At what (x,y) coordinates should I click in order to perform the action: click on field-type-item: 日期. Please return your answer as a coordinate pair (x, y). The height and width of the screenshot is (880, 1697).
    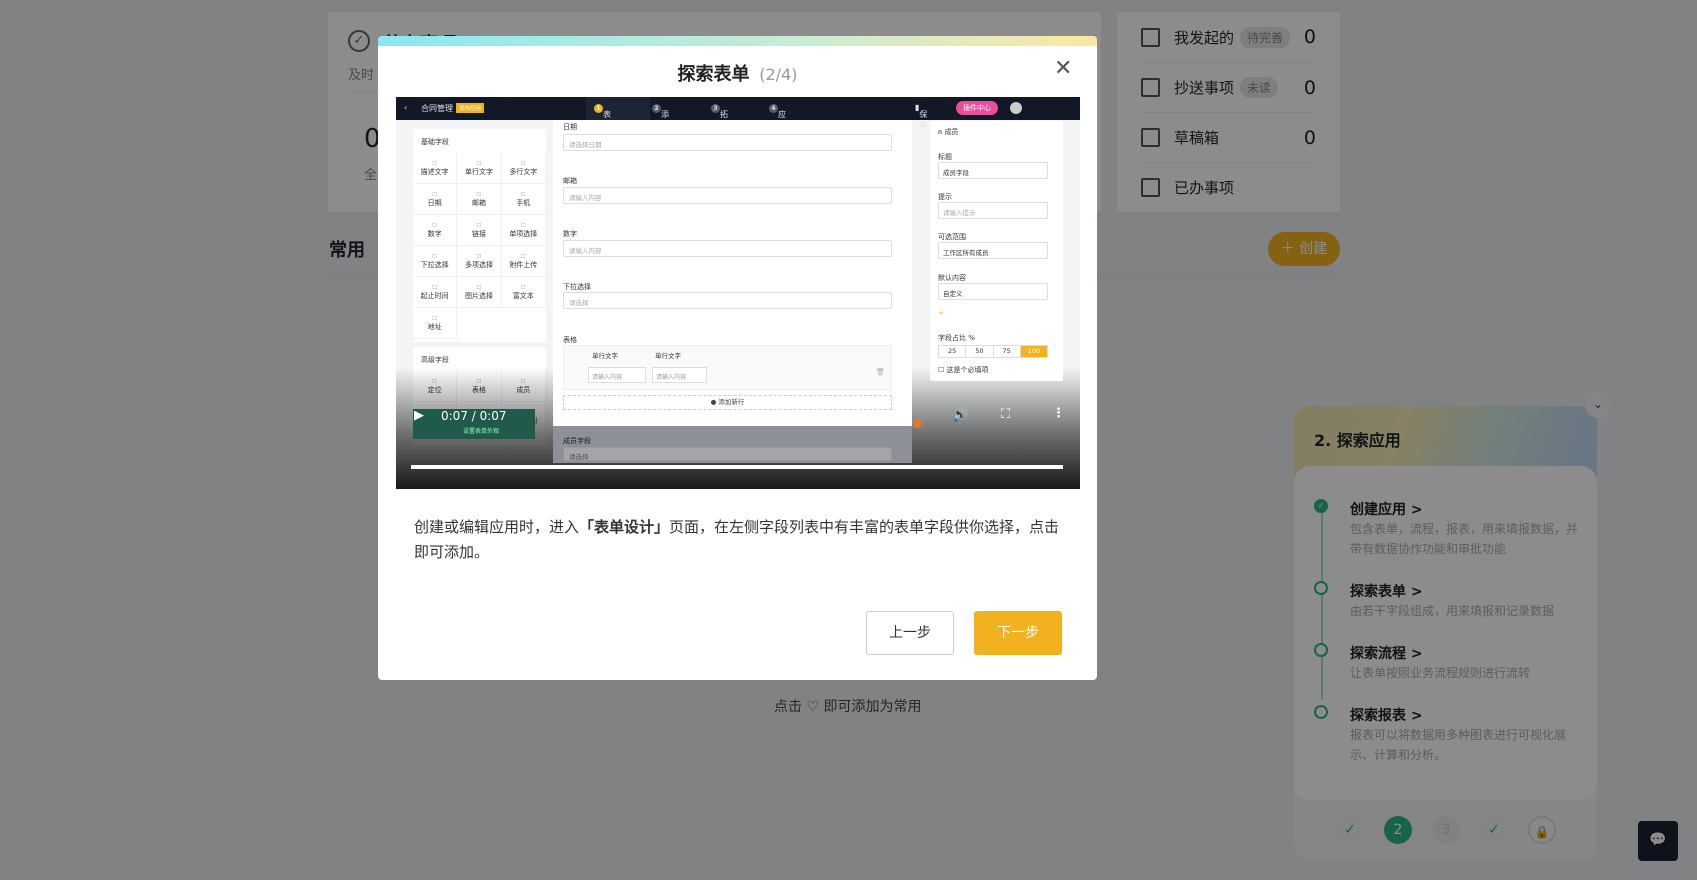
    Looking at the image, I should click on (435, 199).